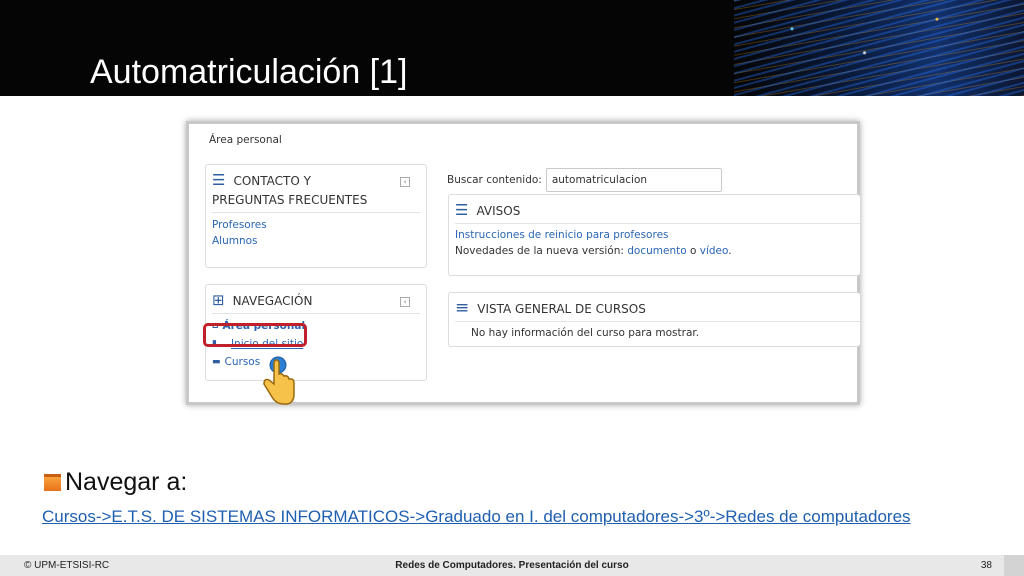  I want to click on navigation-block-header: ⊞ NAVEGACIÓN, so click(262, 300).